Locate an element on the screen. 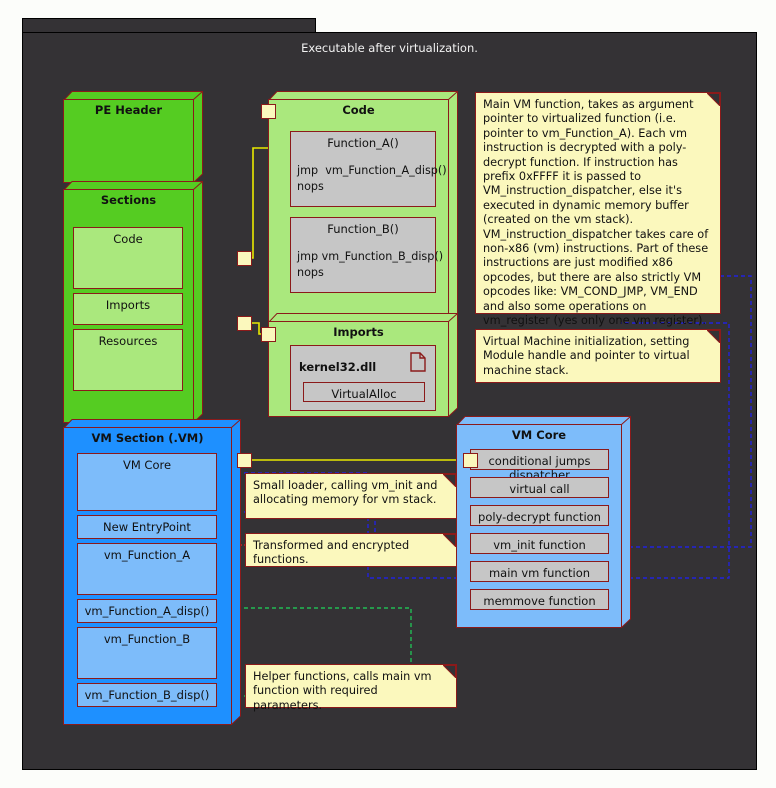  vm-core-item-virtual-call: virtual call is located at coordinates (539, 487).